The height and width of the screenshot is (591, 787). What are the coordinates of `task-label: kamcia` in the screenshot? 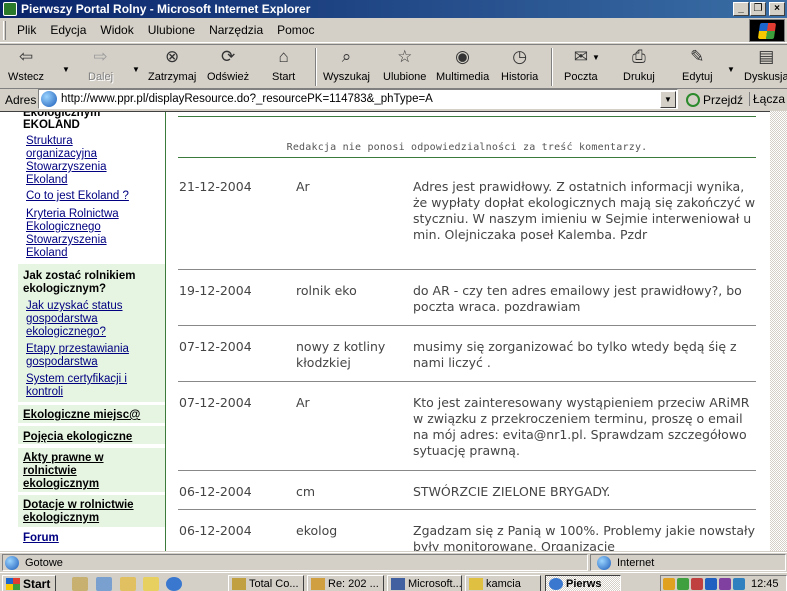 It's located at (503, 583).